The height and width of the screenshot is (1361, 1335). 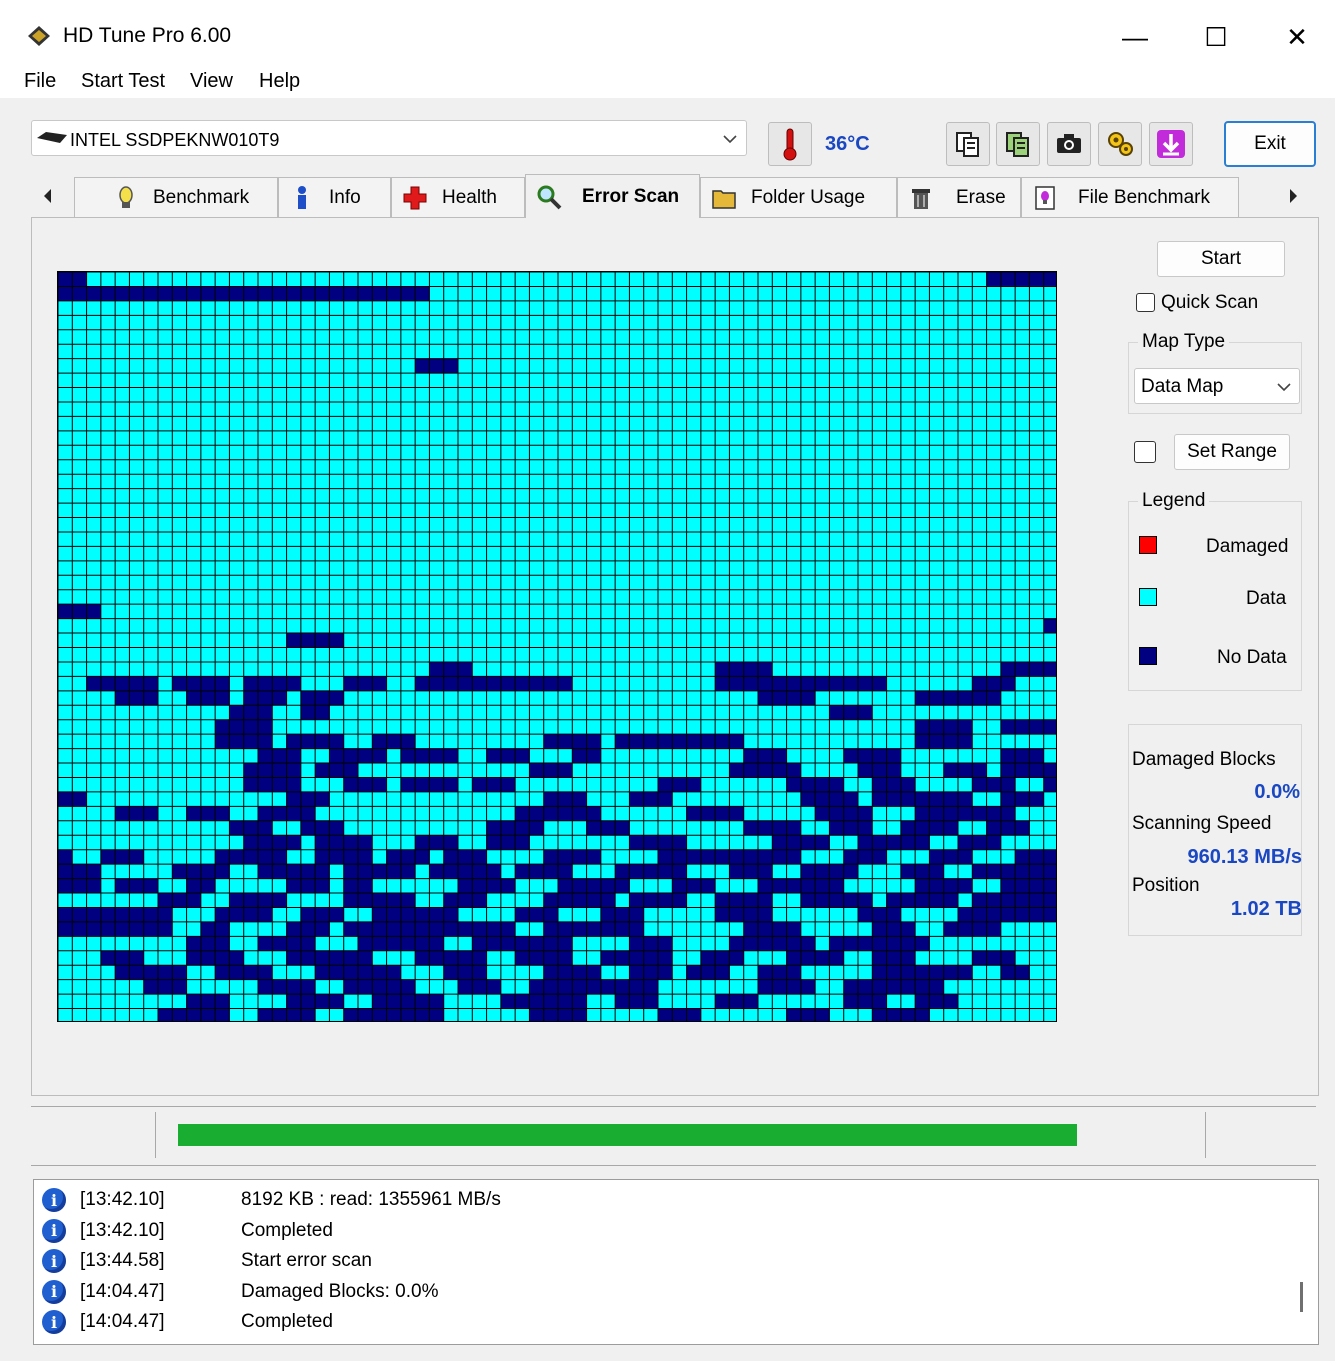 What do you see at coordinates (1145, 302) in the screenshot?
I see `quick-scan-checkbox` at bounding box center [1145, 302].